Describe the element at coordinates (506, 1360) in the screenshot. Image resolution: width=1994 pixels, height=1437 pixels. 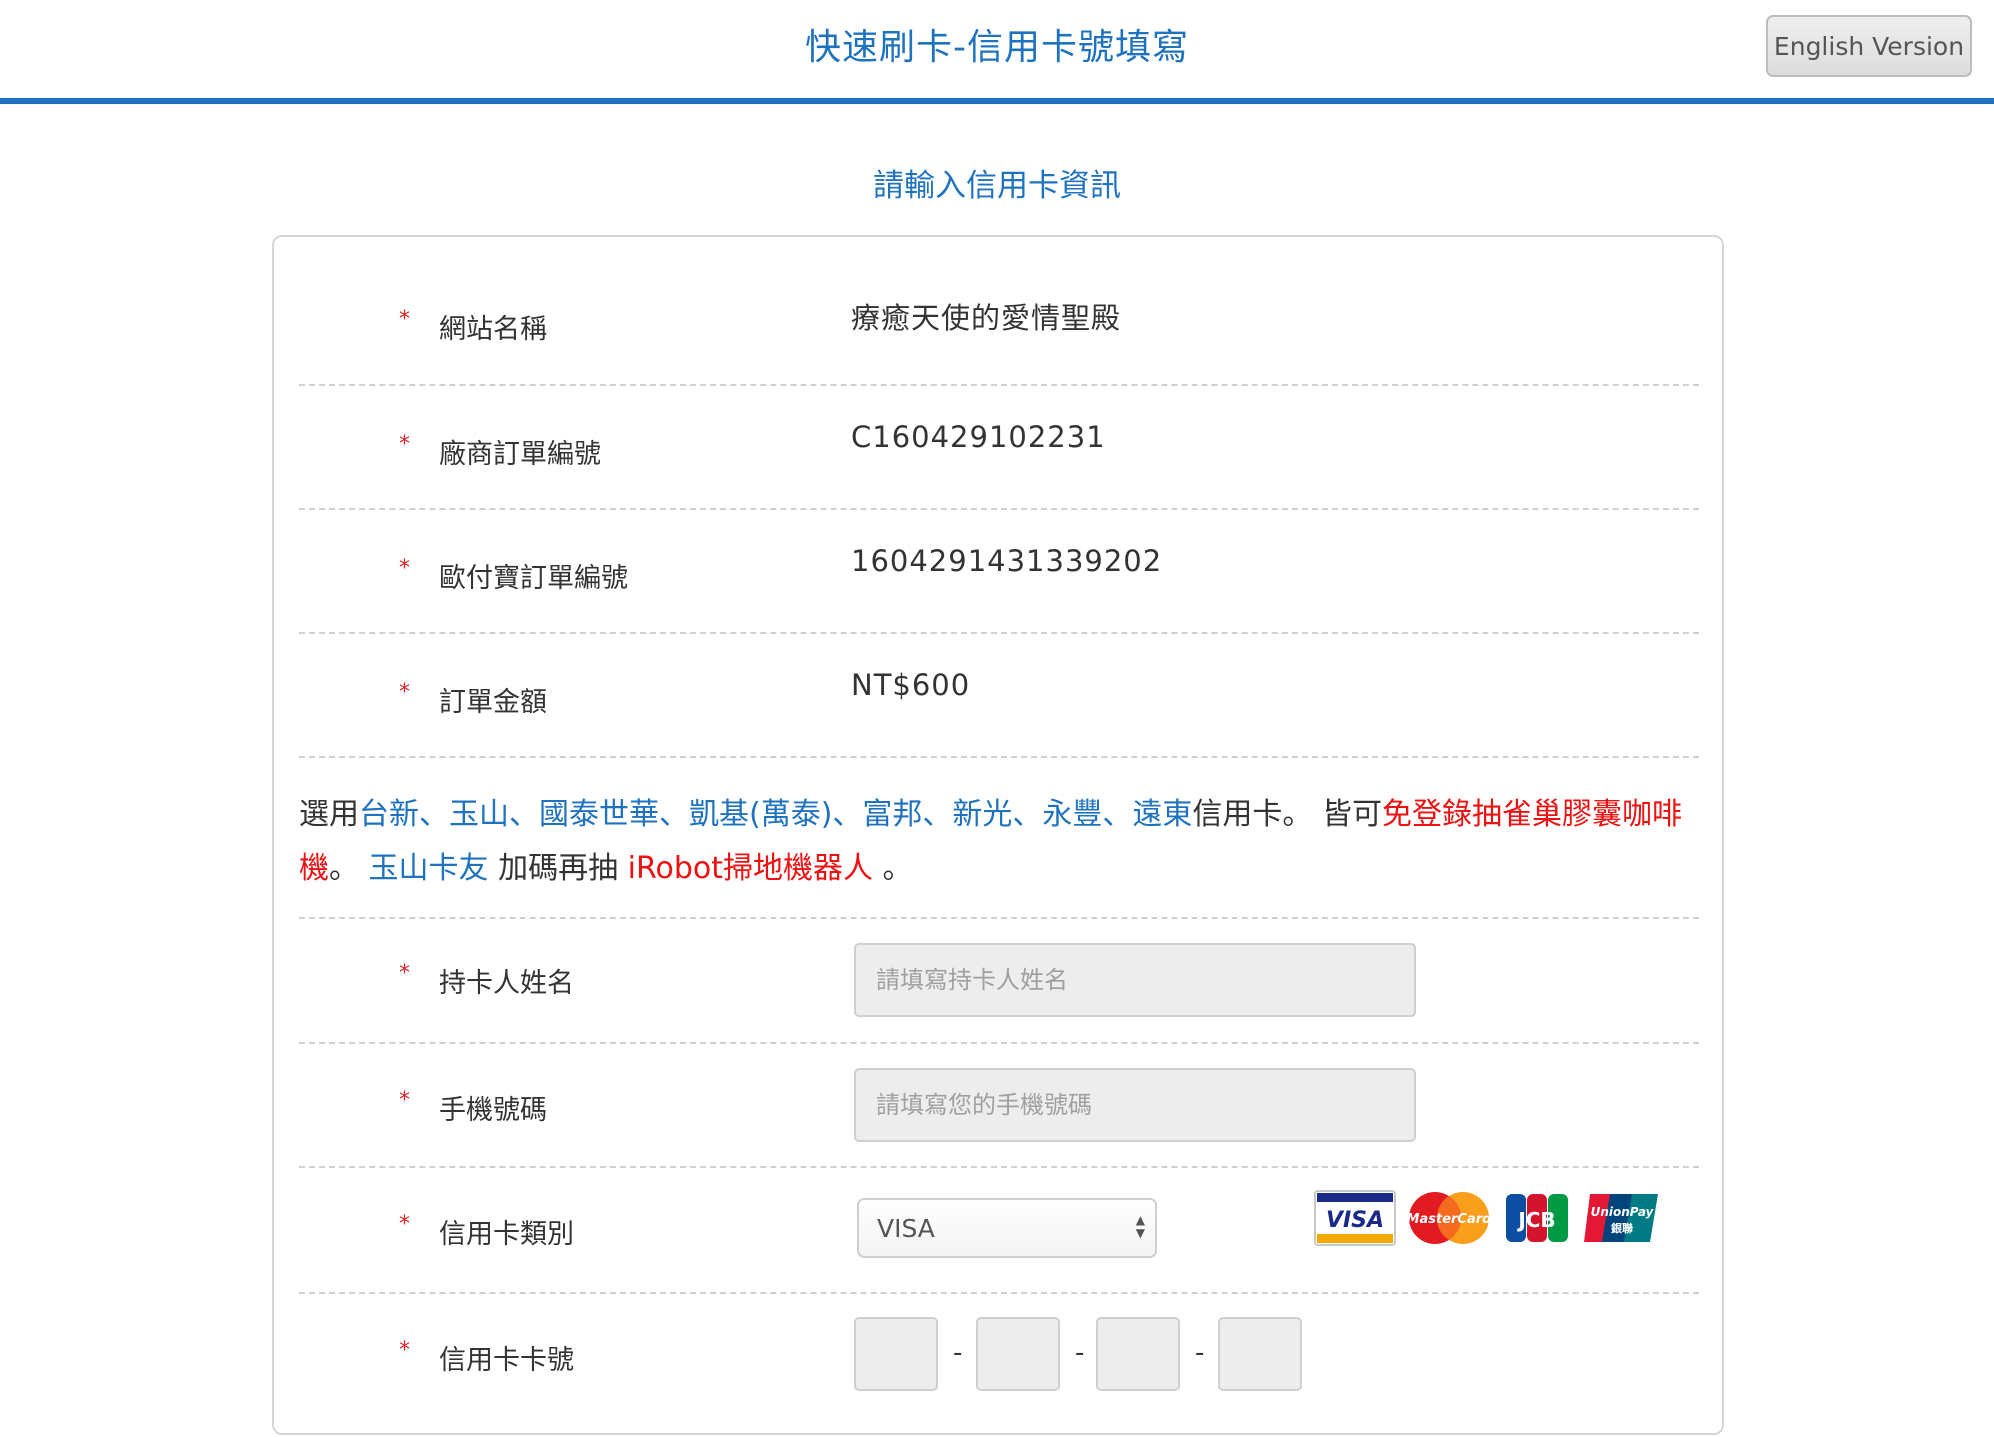
I see `card-number-label: 信用卡卡號` at that location.